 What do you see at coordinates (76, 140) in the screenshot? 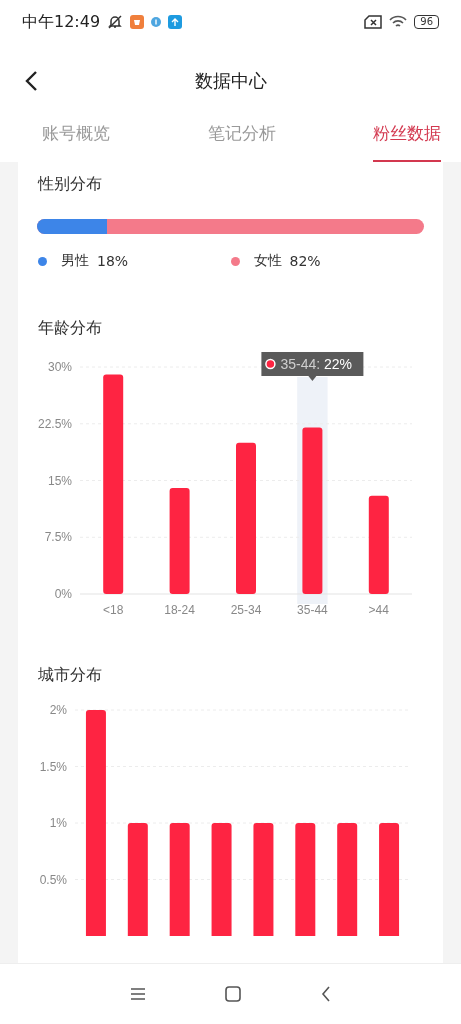
I see `tab: 账号概览` at bounding box center [76, 140].